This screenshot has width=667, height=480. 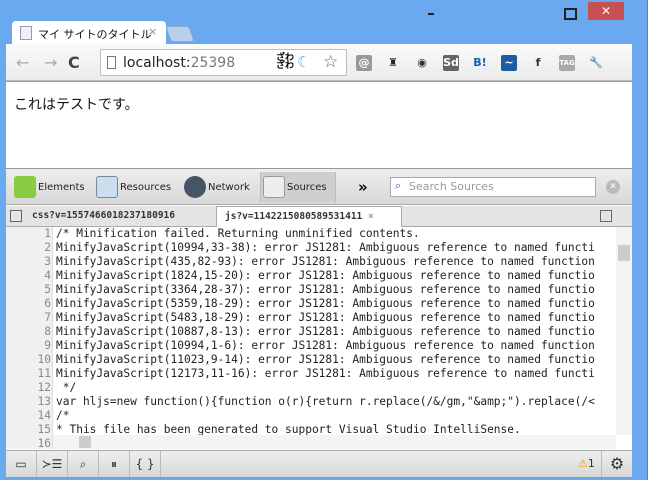 What do you see at coordinates (569, 13) in the screenshot?
I see `maximize-button` at bounding box center [569, 13].